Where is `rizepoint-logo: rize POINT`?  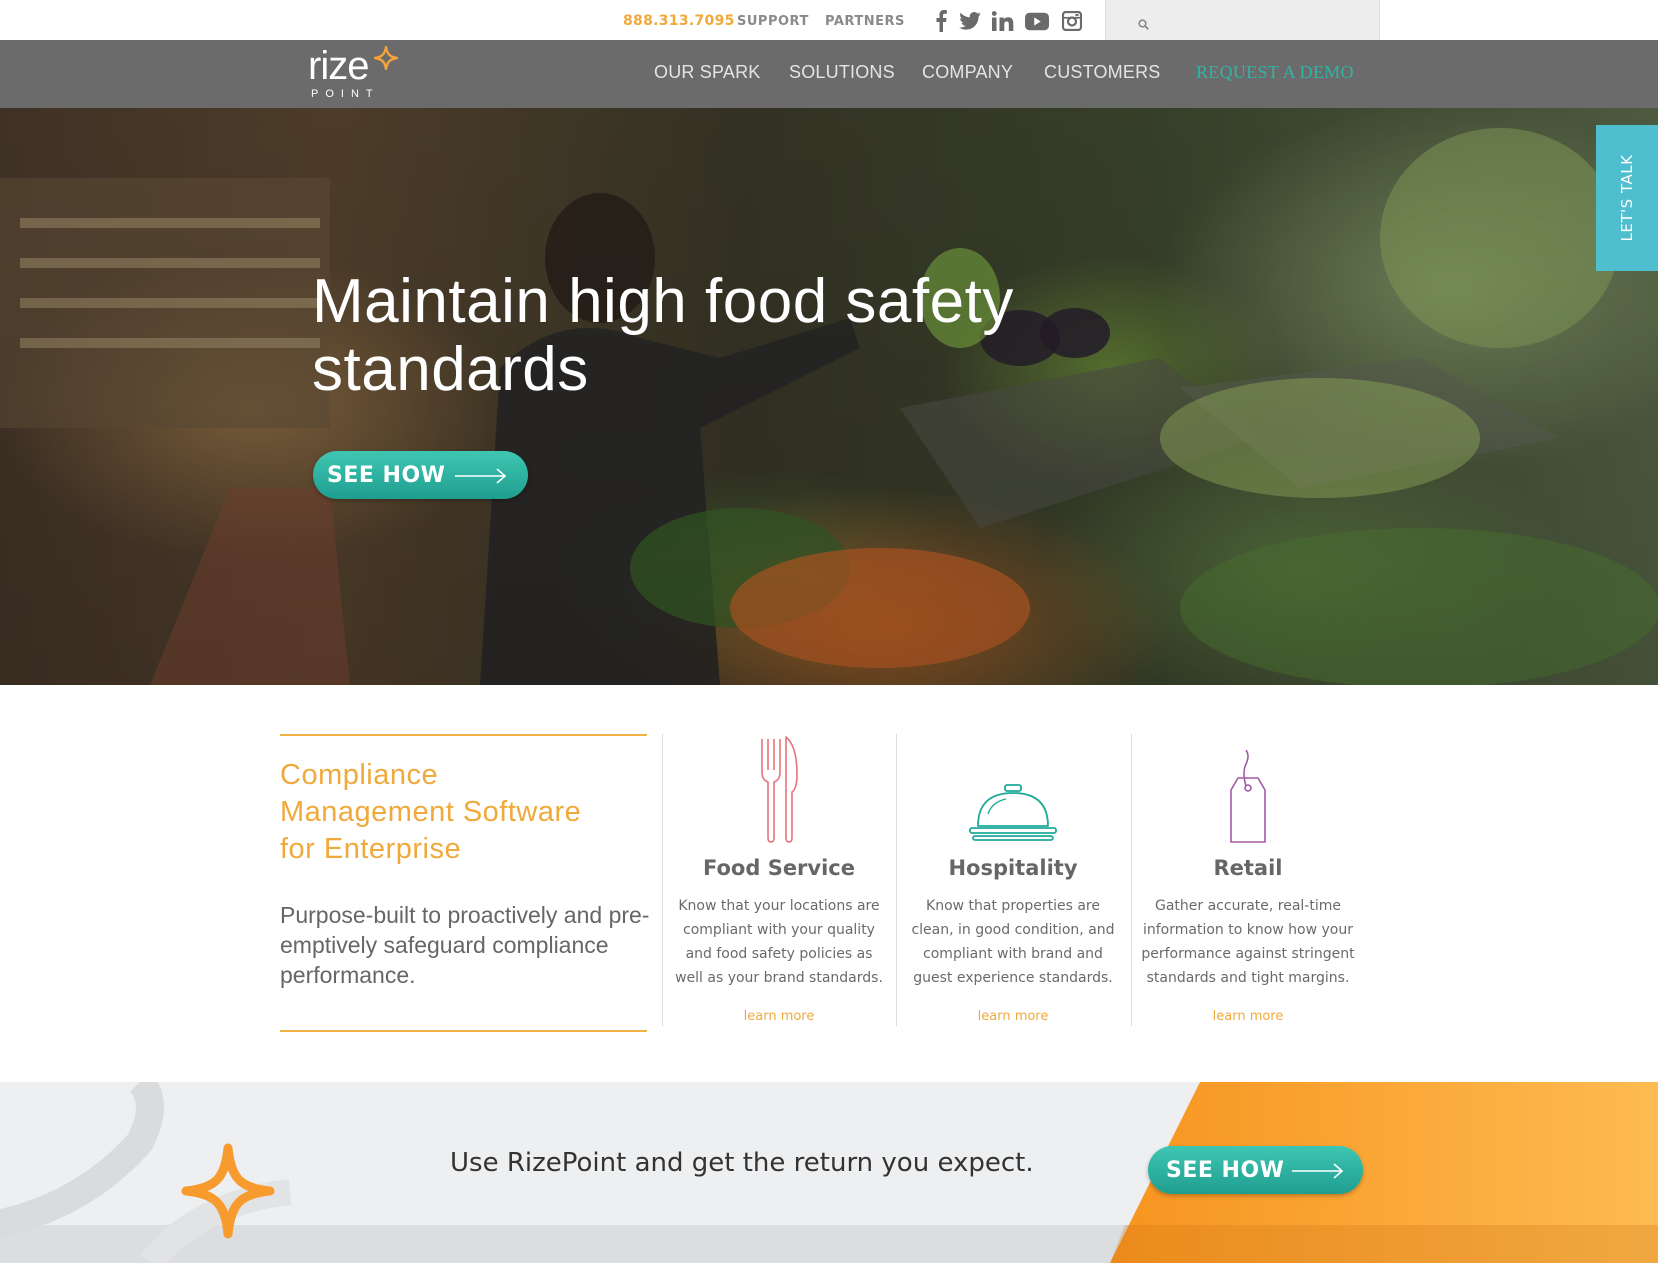
rizepoint-logo: rize POINT is located at coordinates (356, 74).